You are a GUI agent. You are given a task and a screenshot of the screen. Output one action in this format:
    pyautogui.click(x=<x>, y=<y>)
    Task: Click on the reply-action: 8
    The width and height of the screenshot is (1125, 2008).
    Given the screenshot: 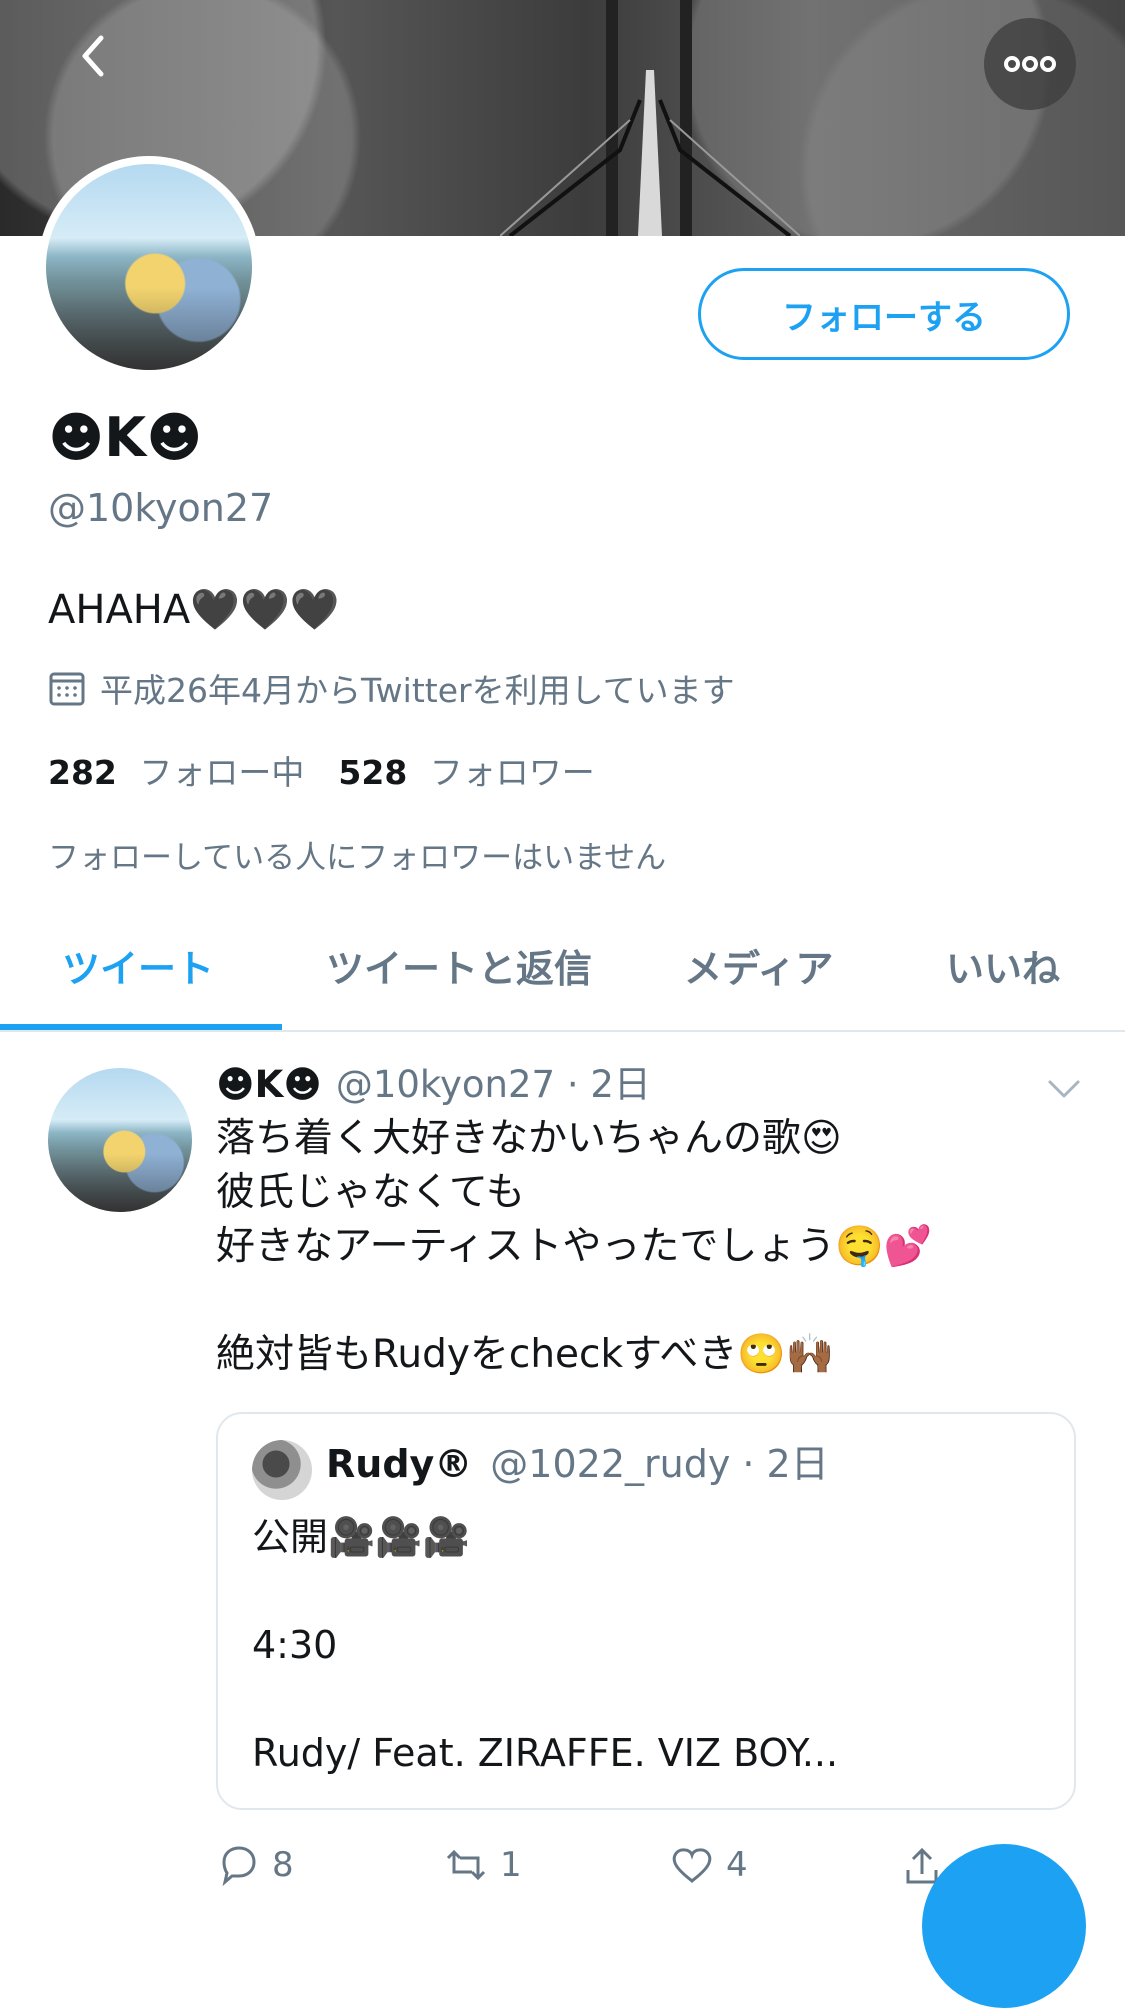 What is the action you would take?
    pyautogui.click(x=255, y=1865)
    